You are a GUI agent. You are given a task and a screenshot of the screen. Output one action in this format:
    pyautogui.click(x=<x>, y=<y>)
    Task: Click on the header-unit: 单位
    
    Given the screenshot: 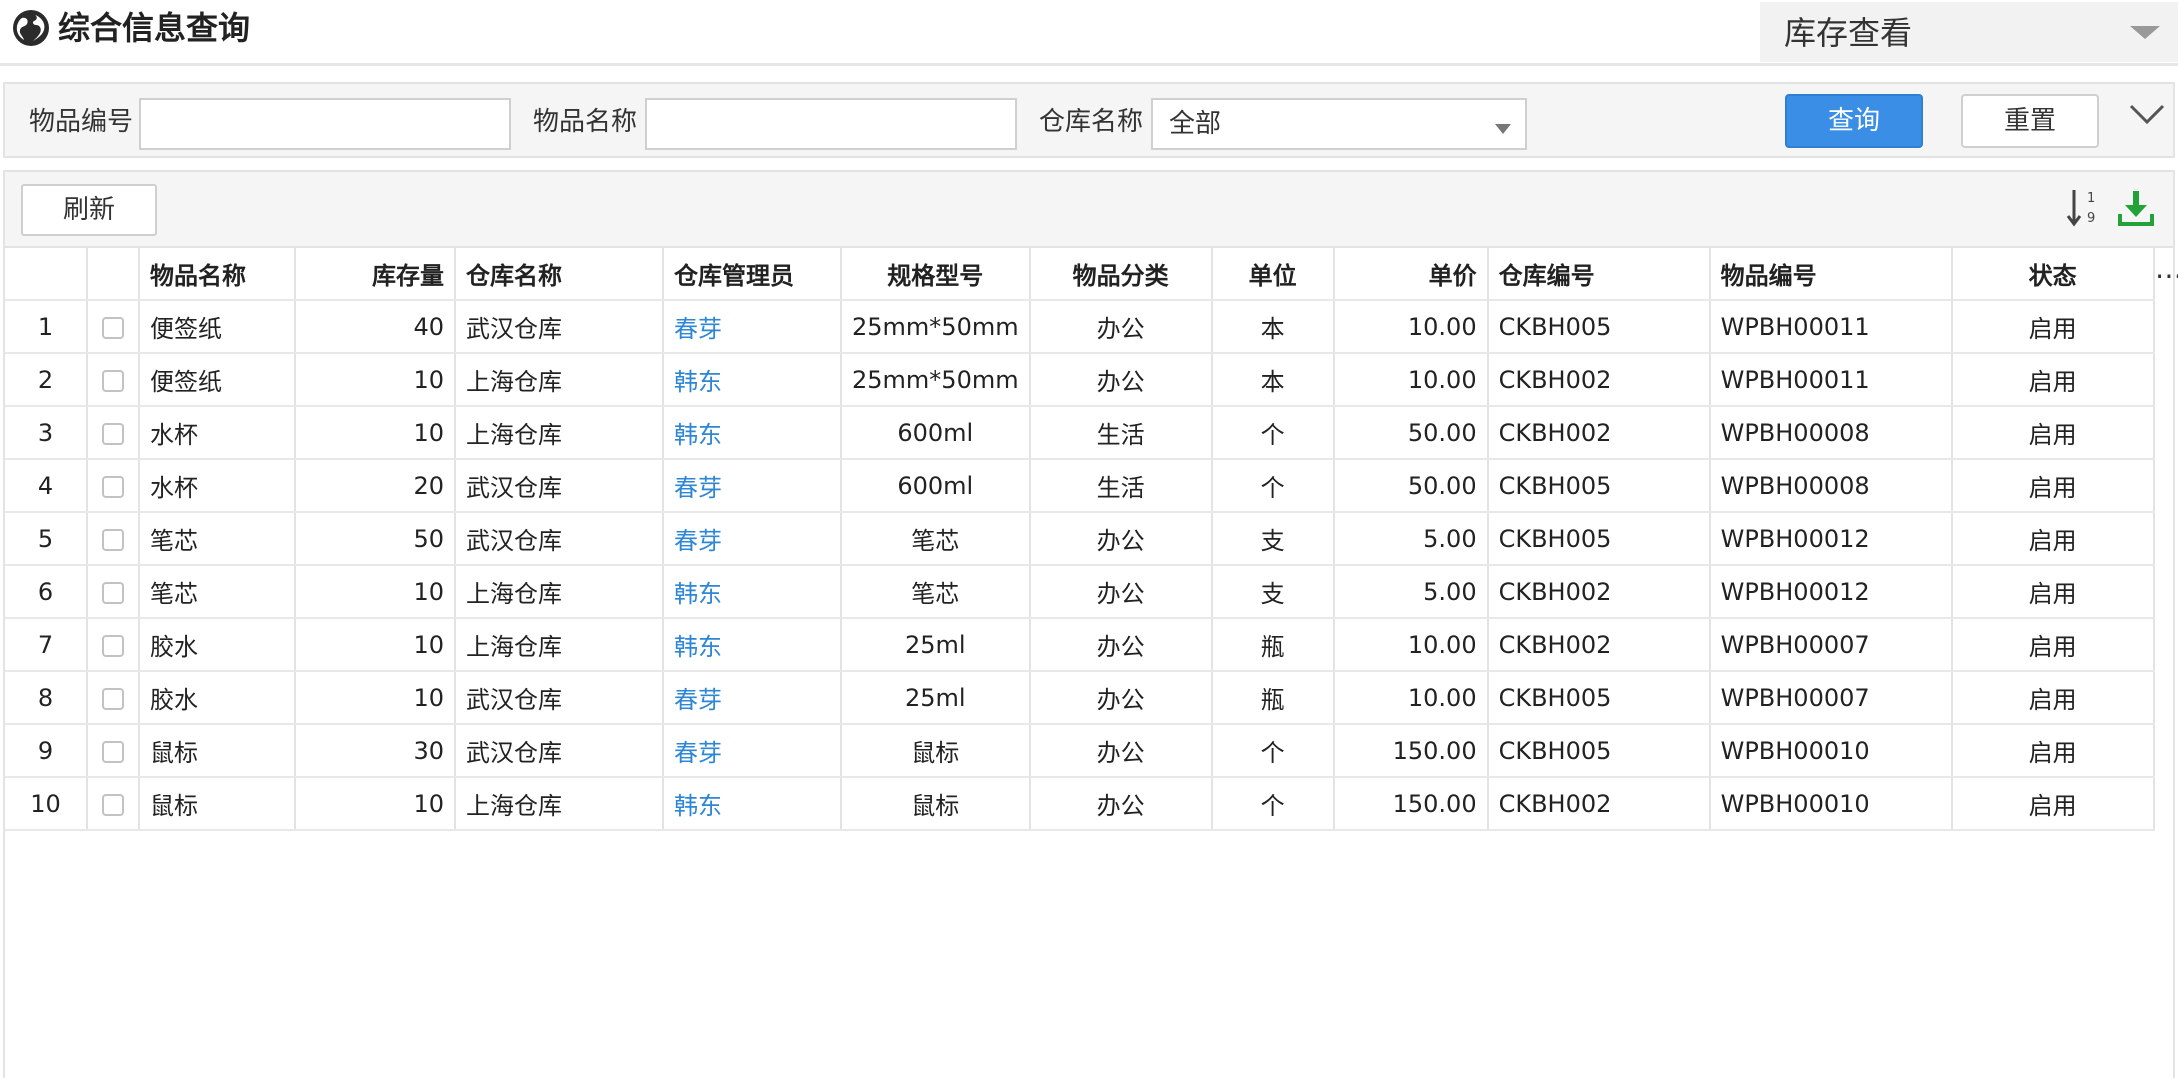 What is the action you would take?
    pyautogui.click(x=1273, y=274)
    